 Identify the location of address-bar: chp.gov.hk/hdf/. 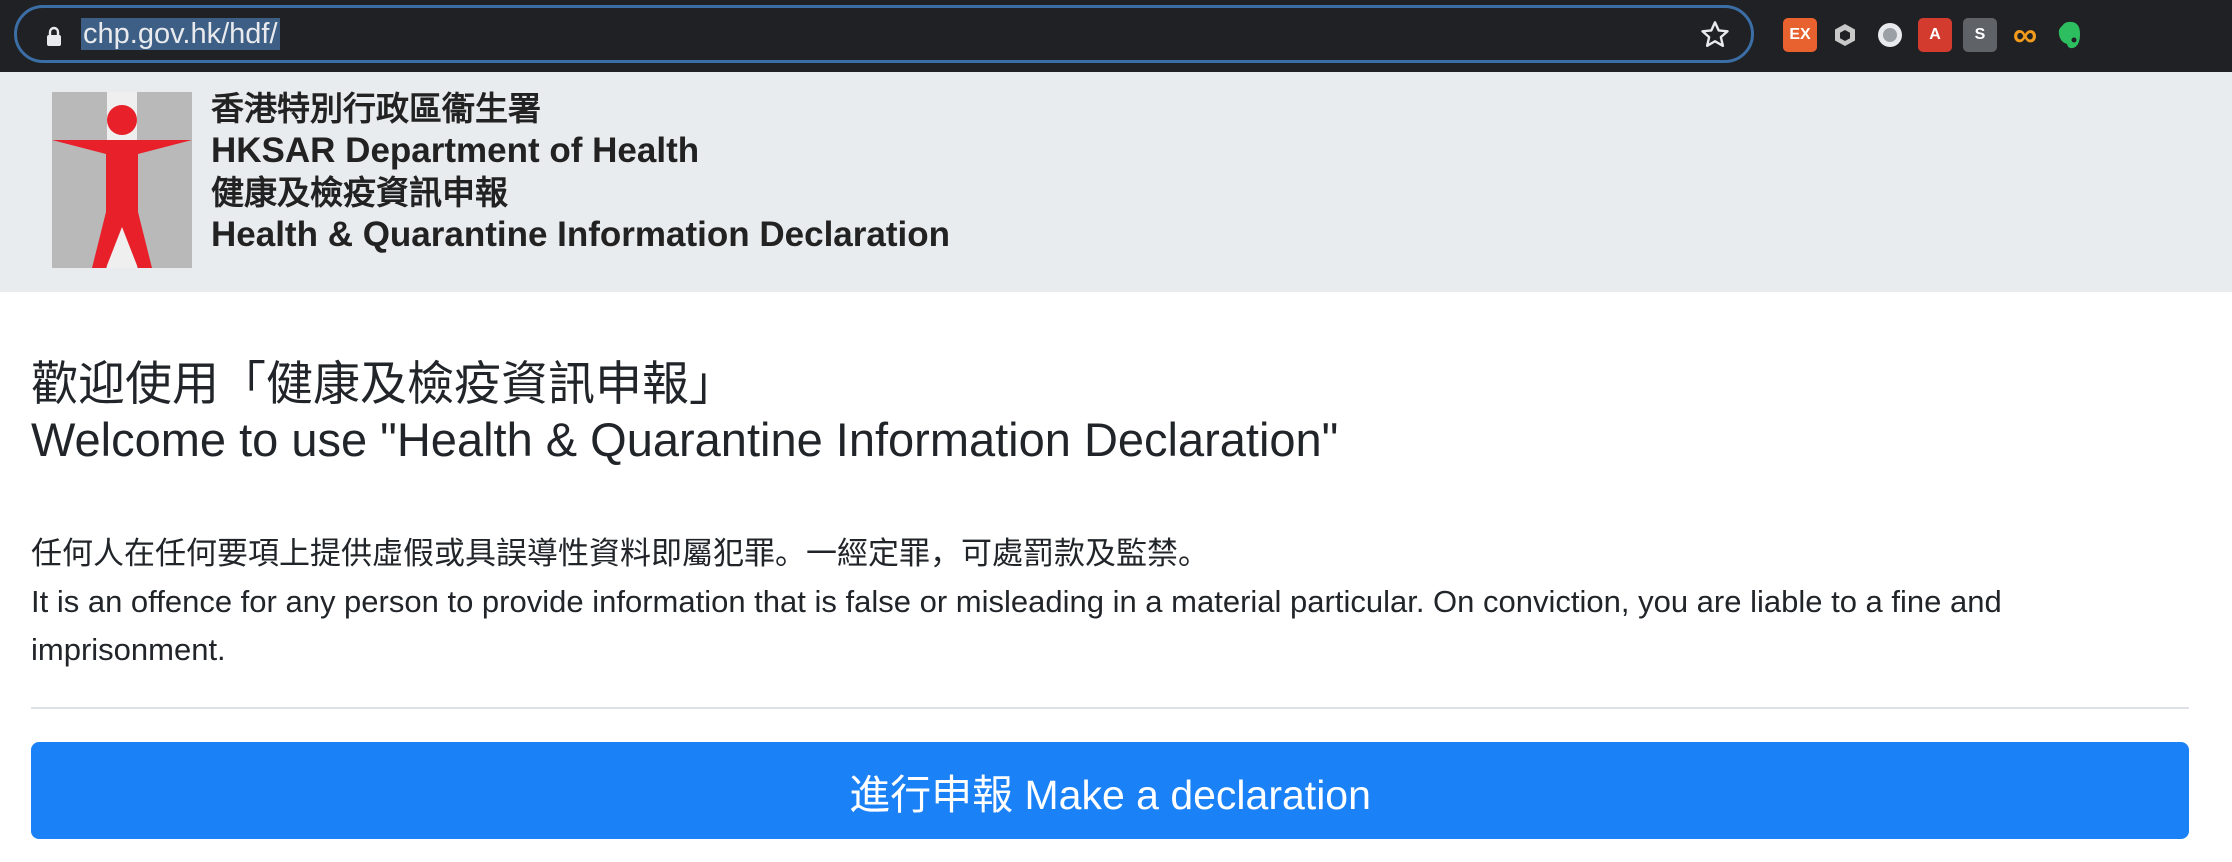
(884, 34).